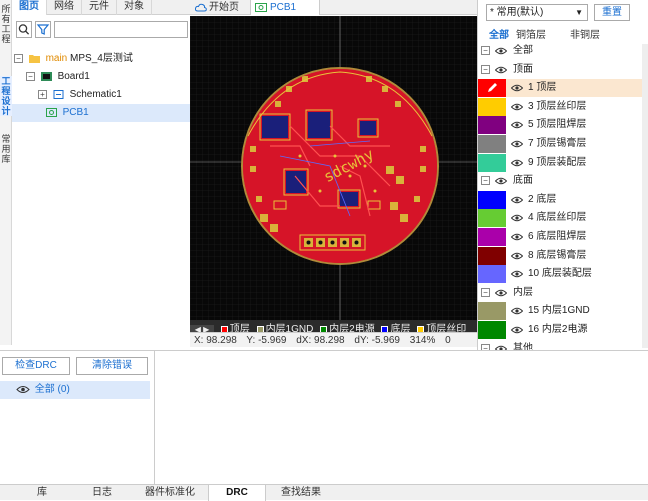 Image resolution: width=648 pixels, height=501 pixels. What do you see at coordinates (645, 196) in the screenshot?
I see `layer-list-scrollbar` at bounding box center [645, 196].